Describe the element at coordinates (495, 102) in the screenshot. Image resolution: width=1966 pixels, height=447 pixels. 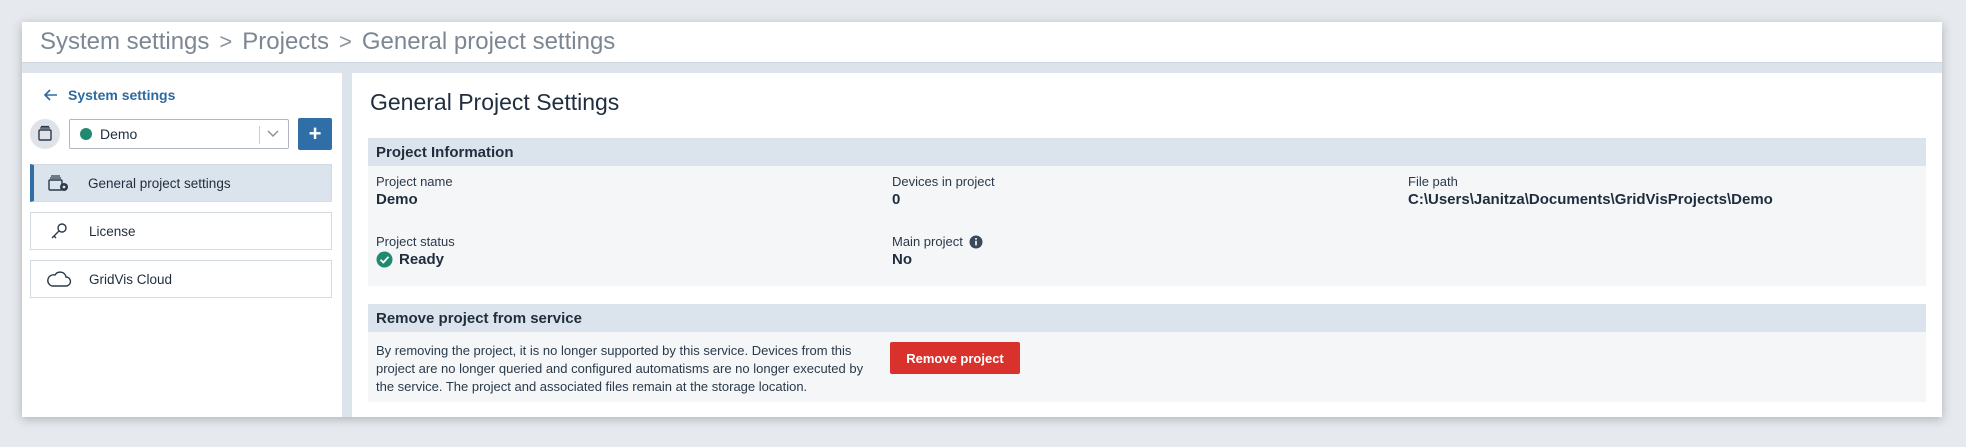
I see `page-title: General Project Settings` at that location.